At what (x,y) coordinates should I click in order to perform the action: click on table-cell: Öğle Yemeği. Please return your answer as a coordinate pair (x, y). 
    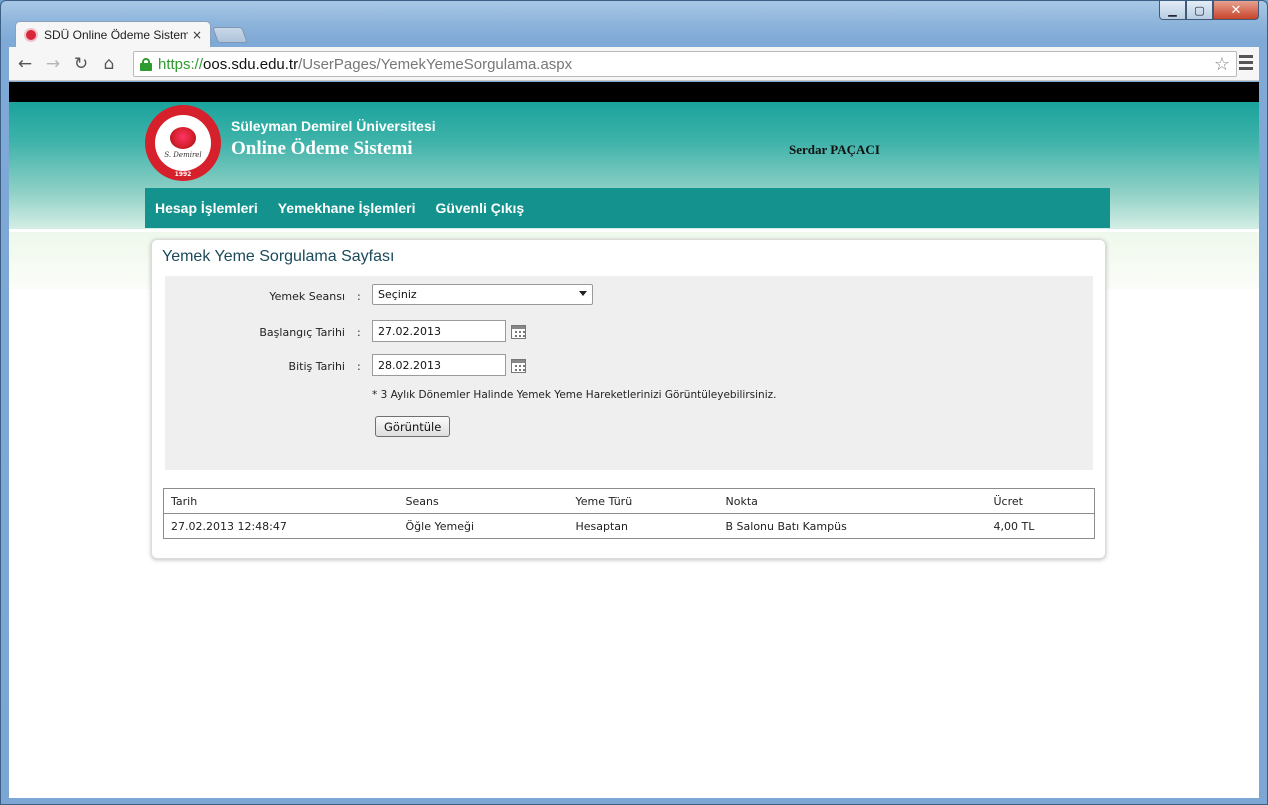
    Looking at the image, I should click on (440, 526).